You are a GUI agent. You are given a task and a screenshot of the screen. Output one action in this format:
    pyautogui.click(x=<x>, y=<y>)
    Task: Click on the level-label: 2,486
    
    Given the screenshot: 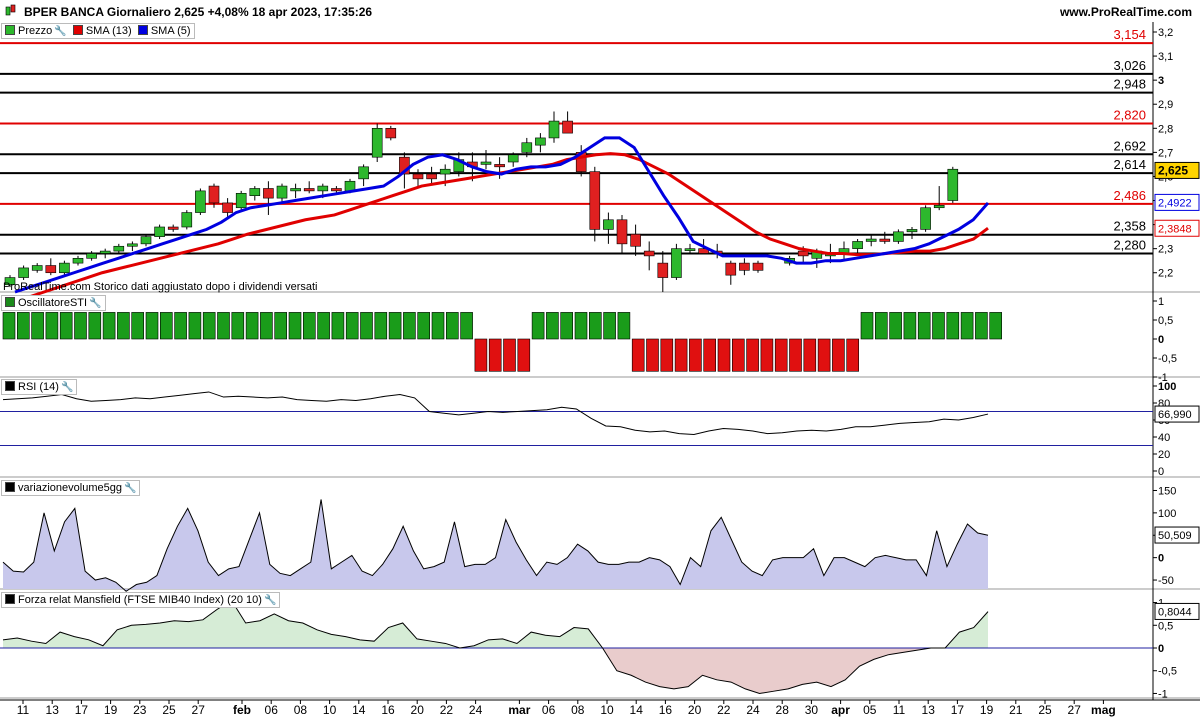 What is the action you would take?
    pyautogui.click(x=1129, y=195)
    